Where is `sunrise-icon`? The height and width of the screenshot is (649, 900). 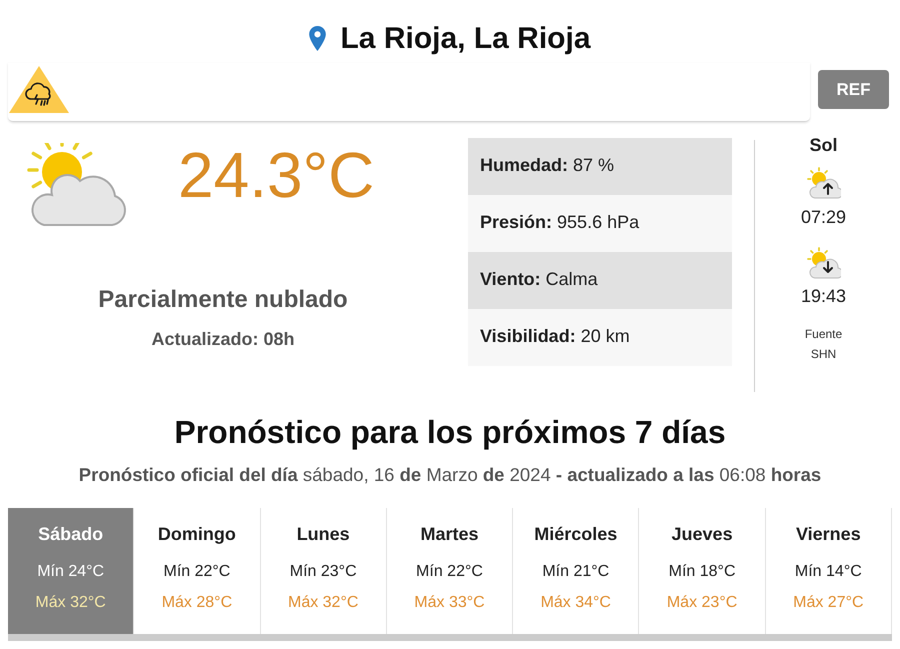 sunrise-icon is located at coordinates (823, 183).